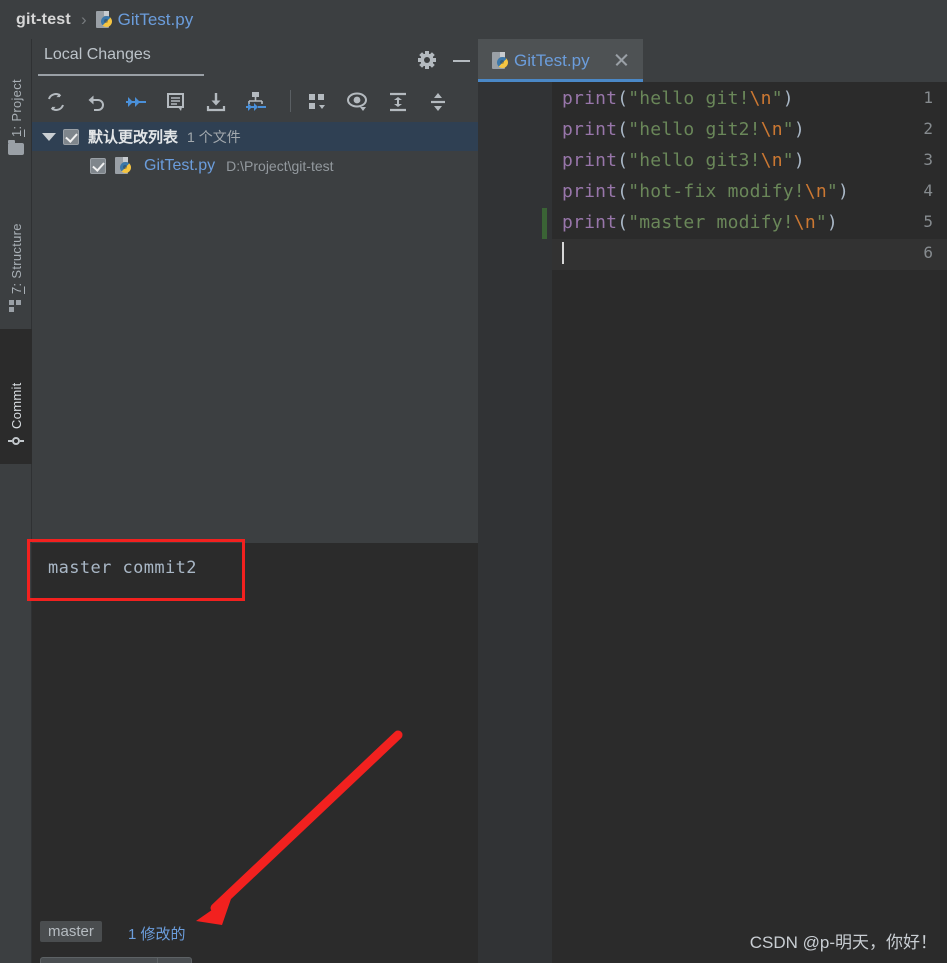 This screenshot has height=963, width=947. Describe the element at coordinates (121, 75) in the screenshot. I see `tab-underline` at that location.